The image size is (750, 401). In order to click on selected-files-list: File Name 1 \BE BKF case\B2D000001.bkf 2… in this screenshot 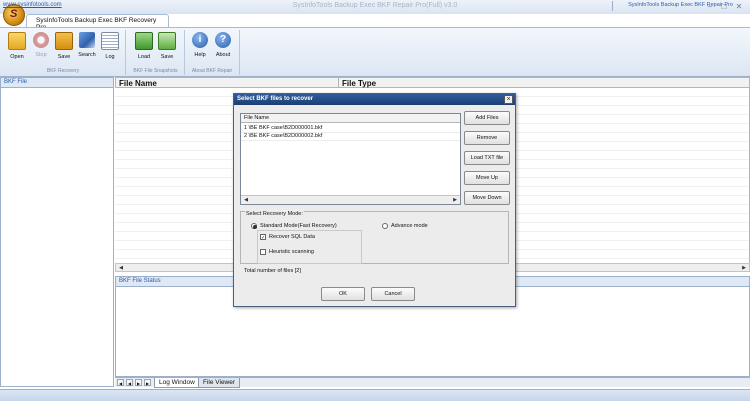, I will do `click(350, 159)`.